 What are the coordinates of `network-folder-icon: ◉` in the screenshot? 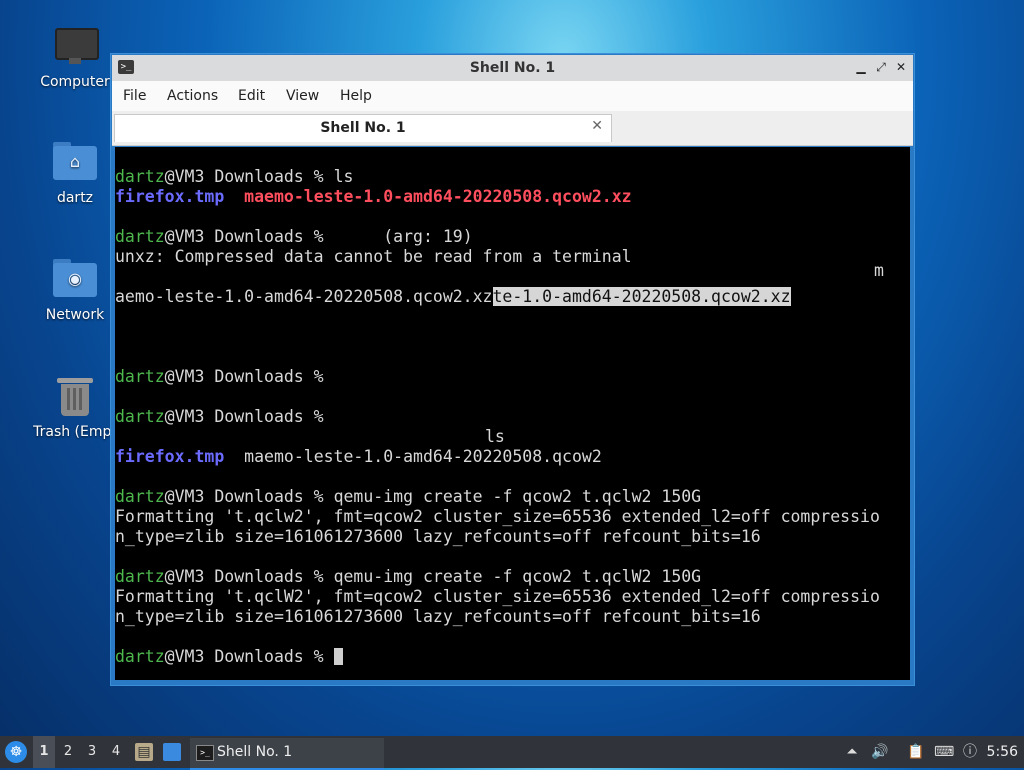 It's located at (75, 279).